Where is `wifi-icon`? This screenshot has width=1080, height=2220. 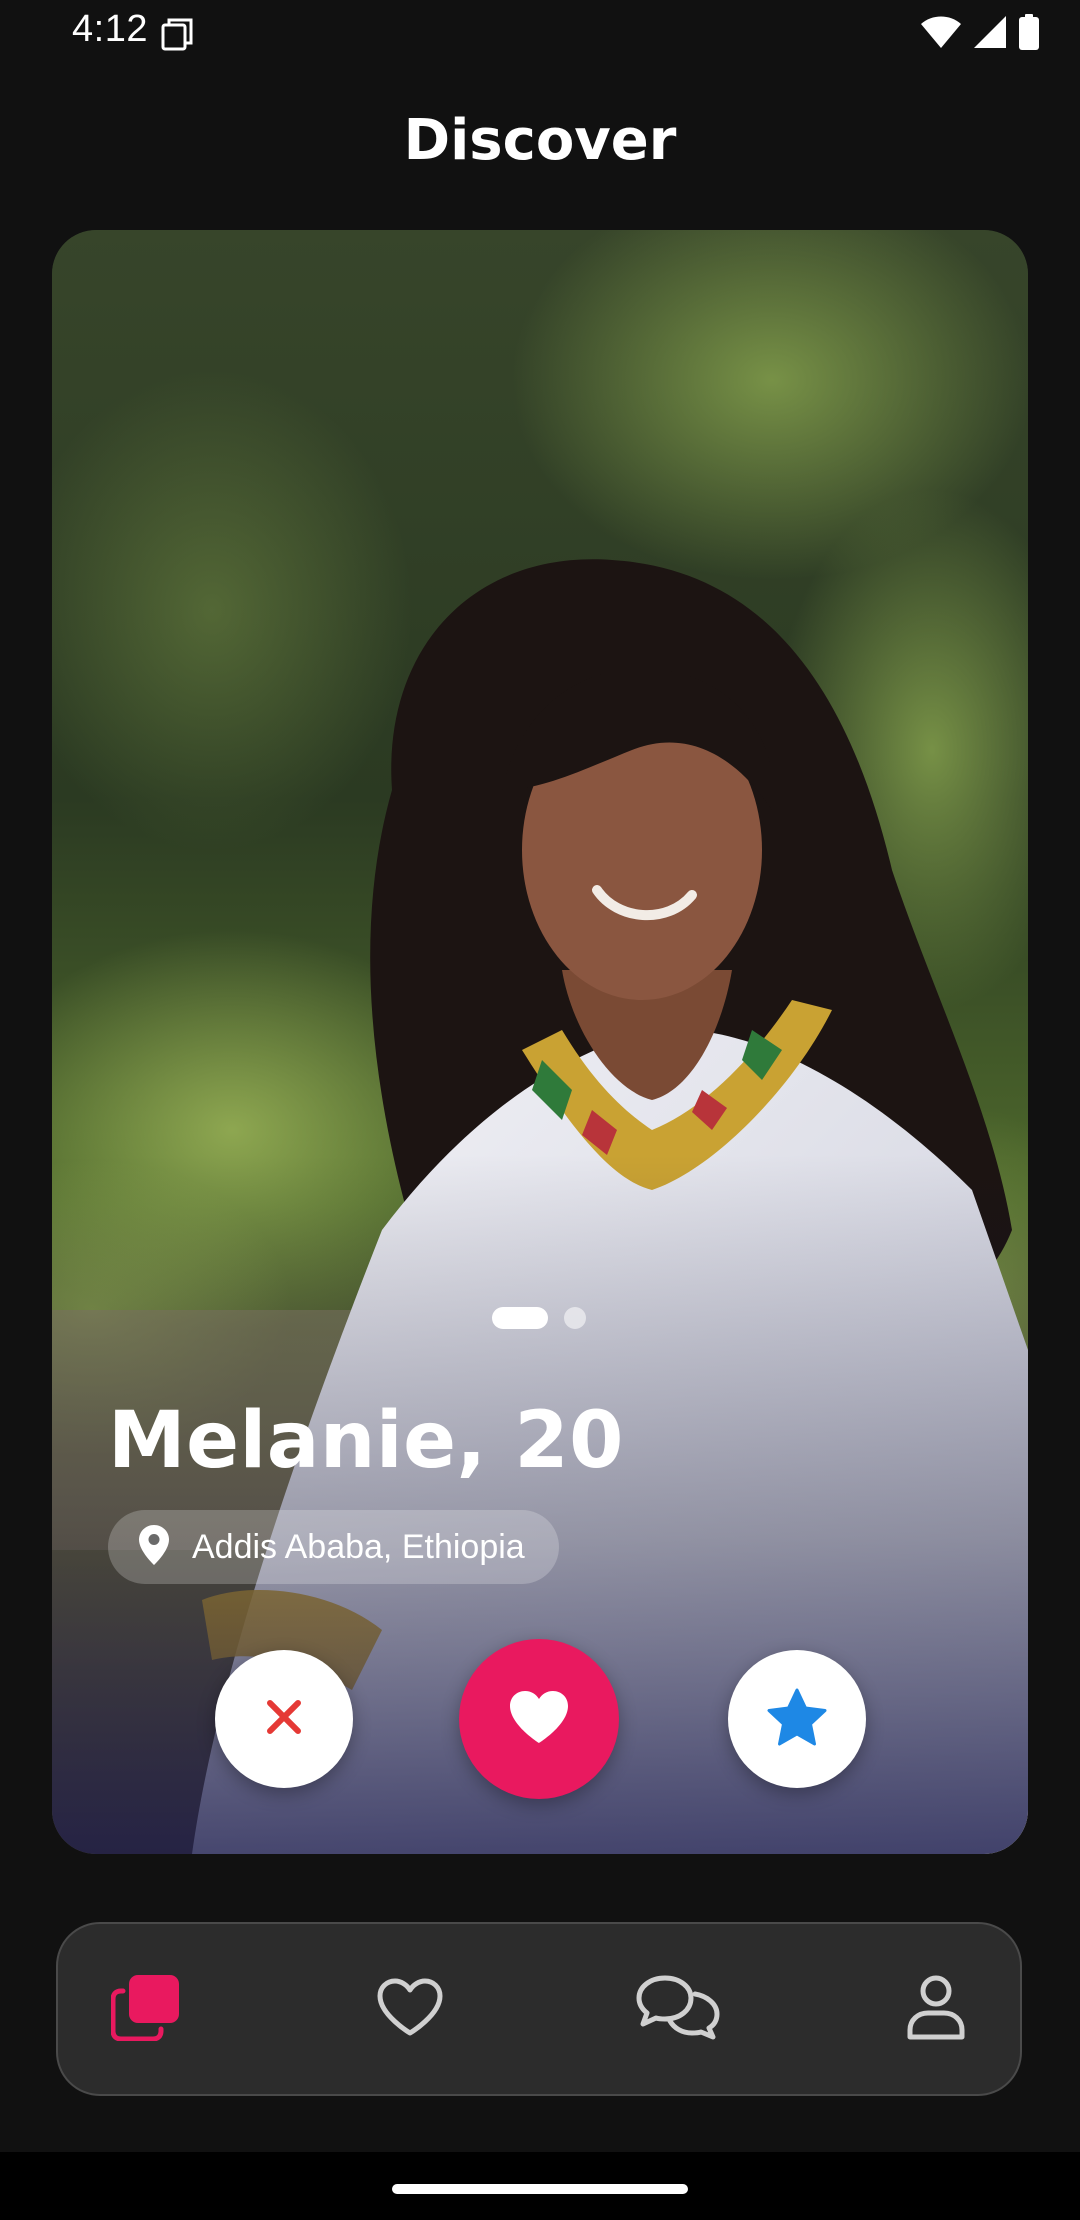 wifi-icon is located at coordinates (941, 34).